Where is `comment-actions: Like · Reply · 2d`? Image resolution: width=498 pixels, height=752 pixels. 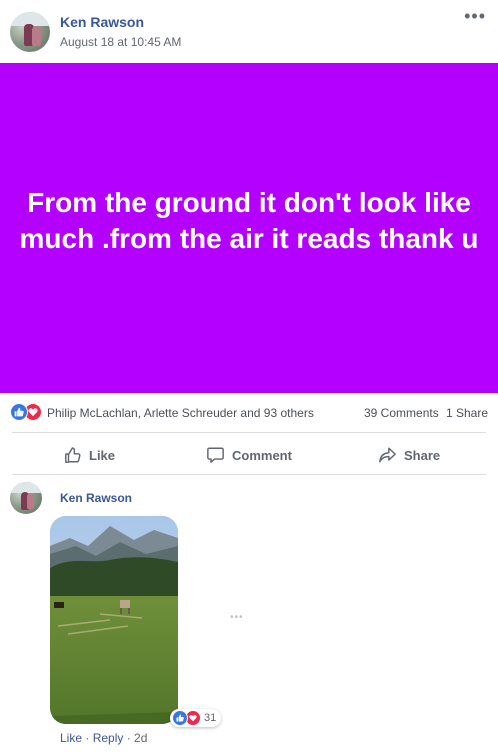 comment-actions: Like · Reply · 2d is located at coordinates (103, 738).